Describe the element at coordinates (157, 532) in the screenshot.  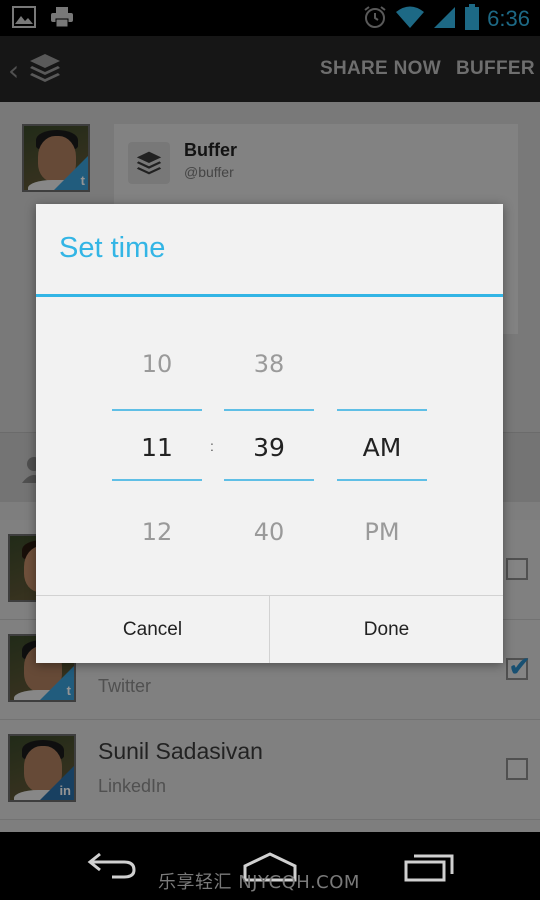
I see `hour-next: 12` at that location.